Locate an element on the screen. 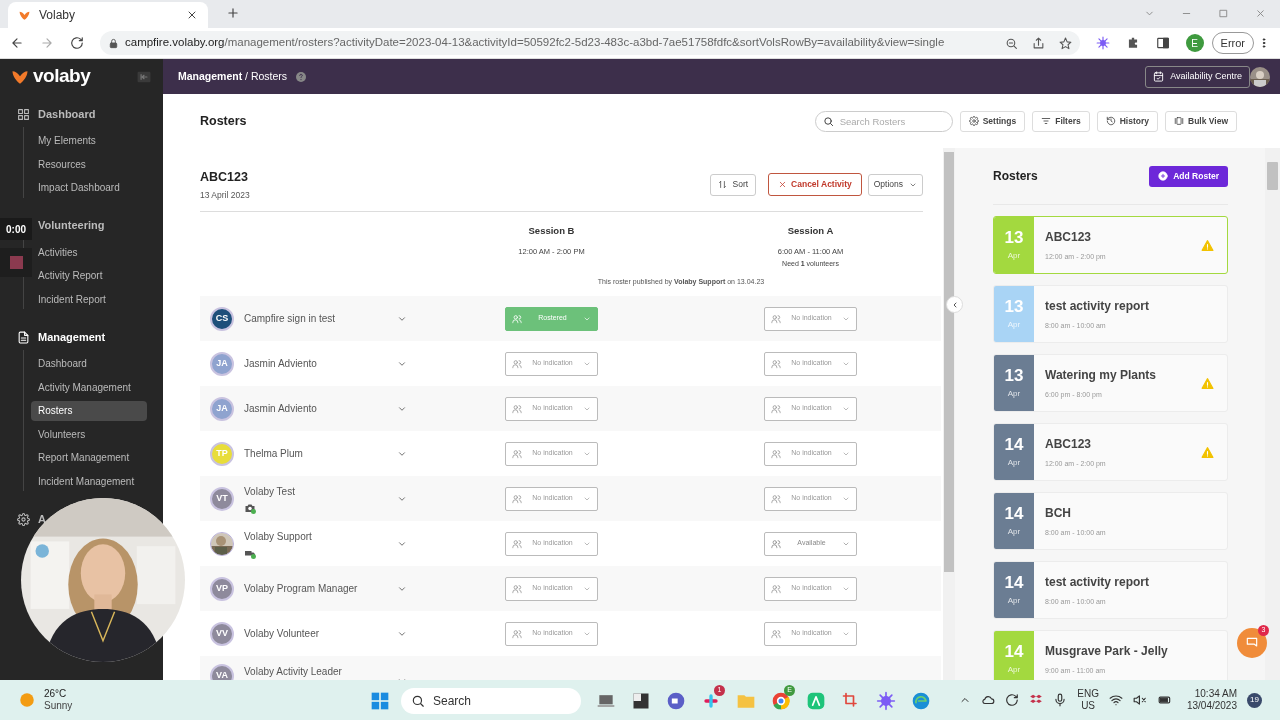  sidebar-item: Volunteers is located at coordinates (89, 434).